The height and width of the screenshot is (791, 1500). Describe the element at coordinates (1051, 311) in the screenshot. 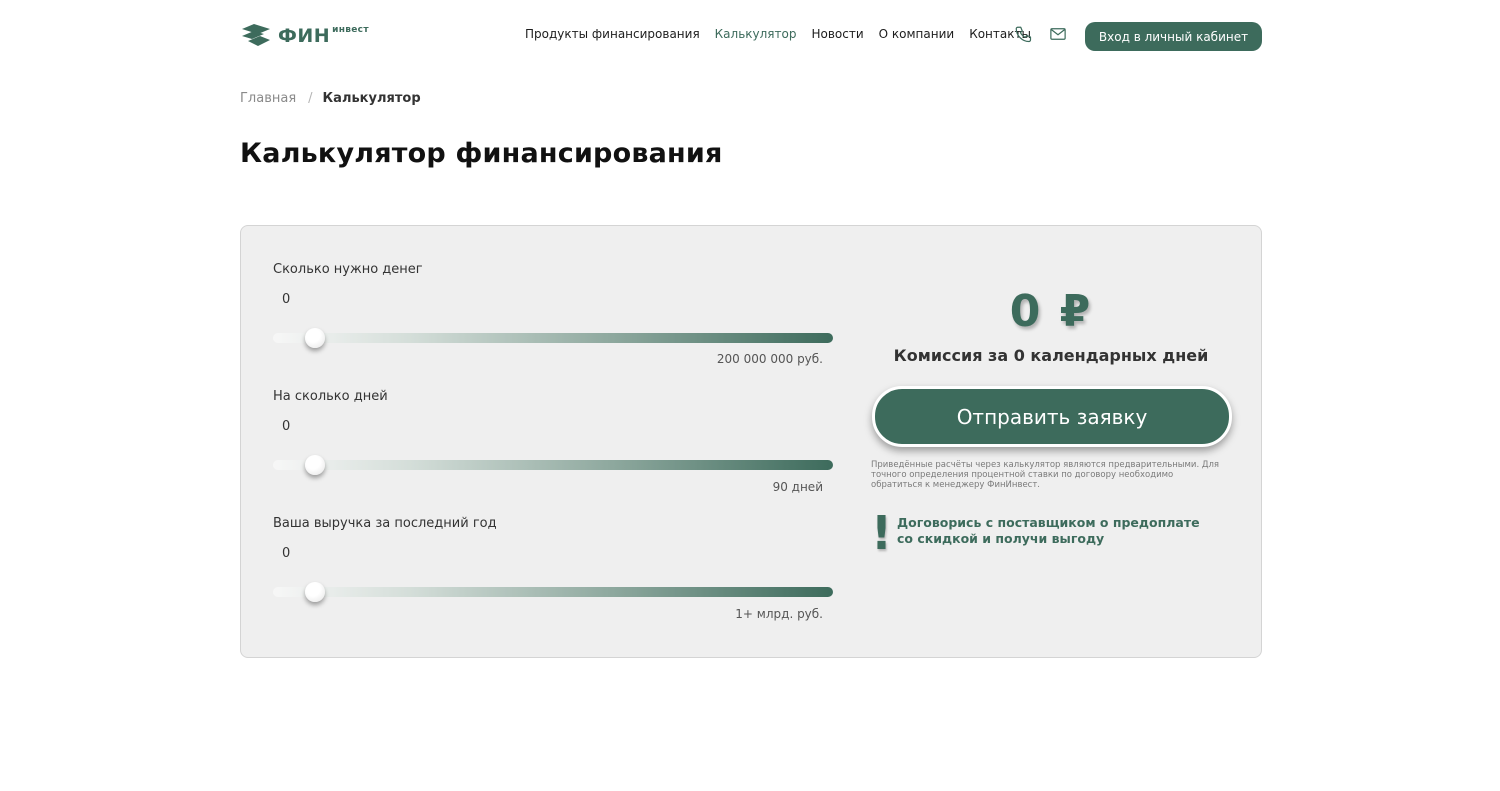

I see `result-amount: 0 ₽` at that location.